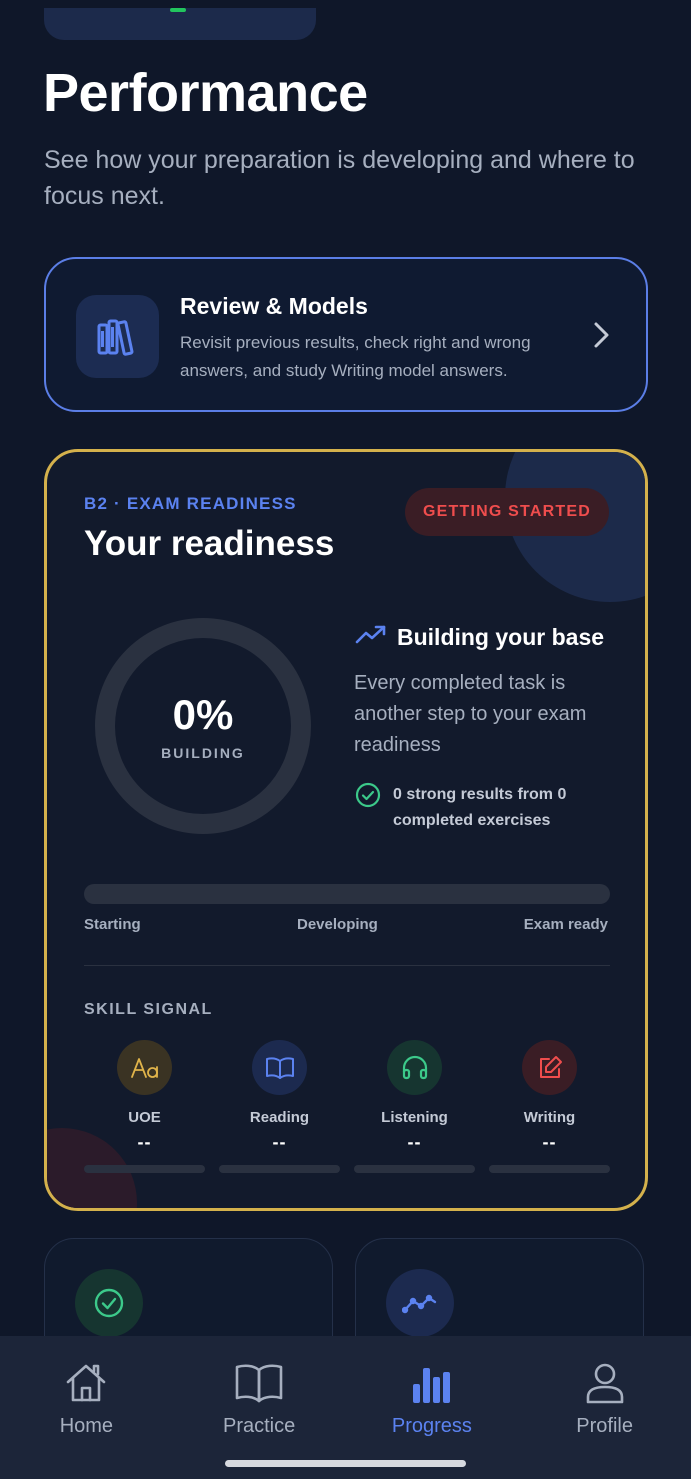 The height and width of the screenshot is (1479, 691). What do you see at coordinates (501, 637) in the screenshot?
I see `insight-title: Building your base` at bounding box center [501, 637].